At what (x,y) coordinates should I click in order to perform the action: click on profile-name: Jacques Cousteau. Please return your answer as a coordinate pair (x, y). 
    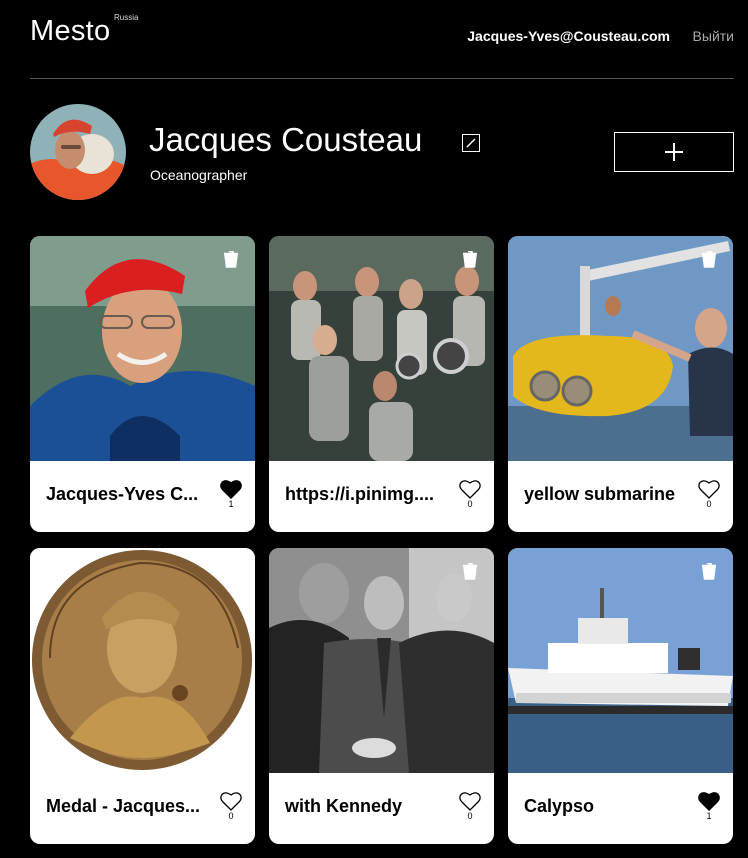
    Looking at the image, I should click on (286, 139).